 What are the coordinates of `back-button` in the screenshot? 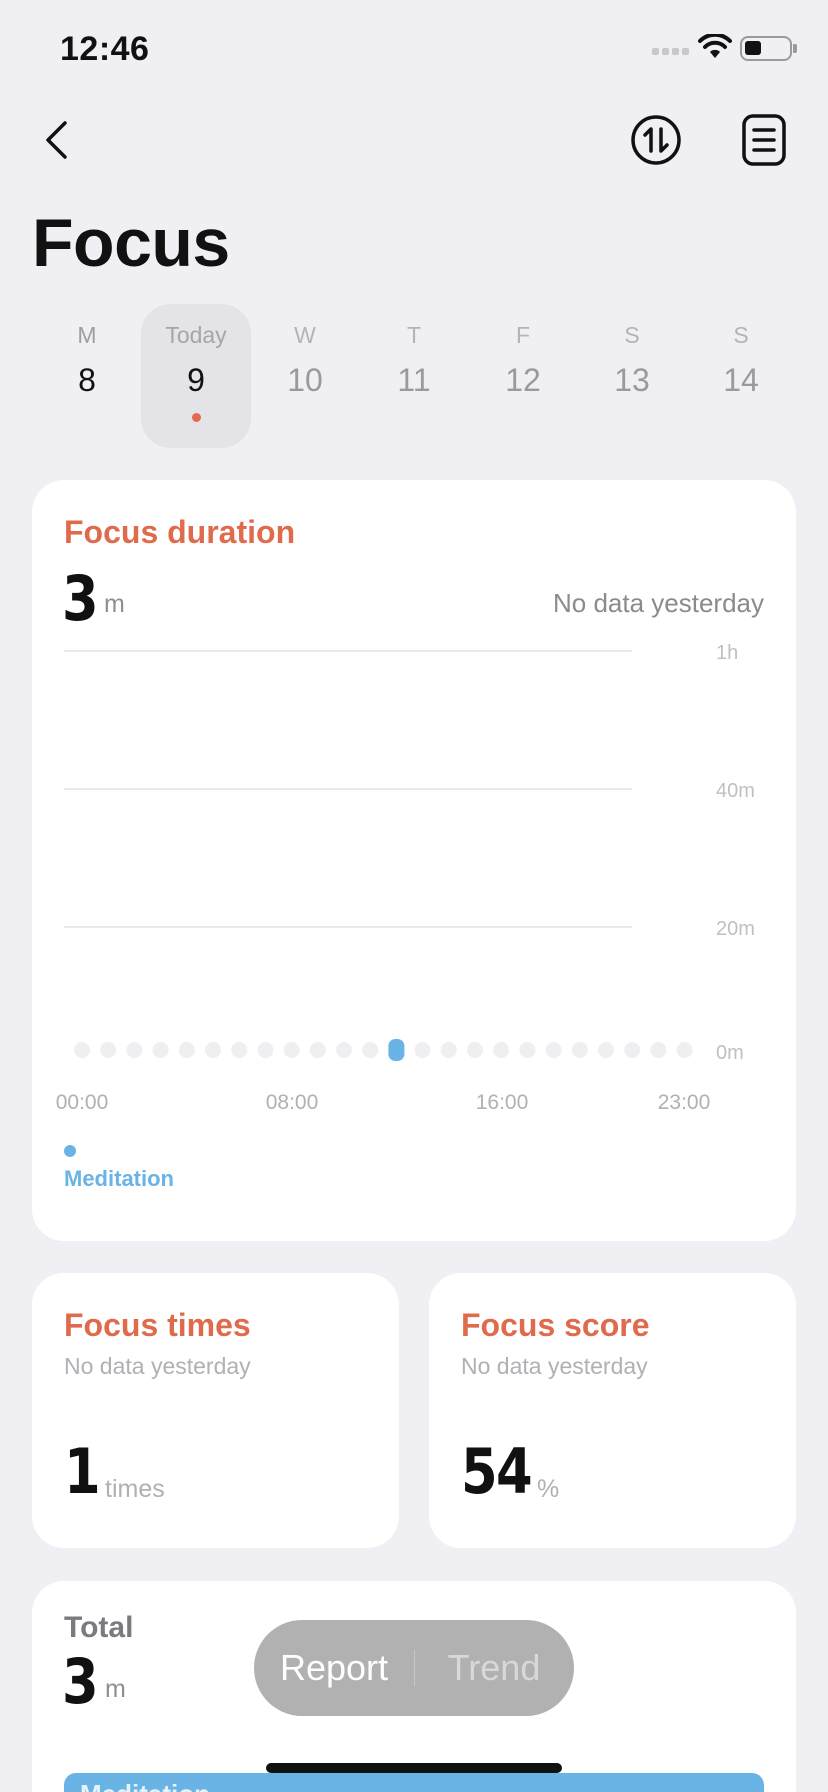 It's located at (56, 140).